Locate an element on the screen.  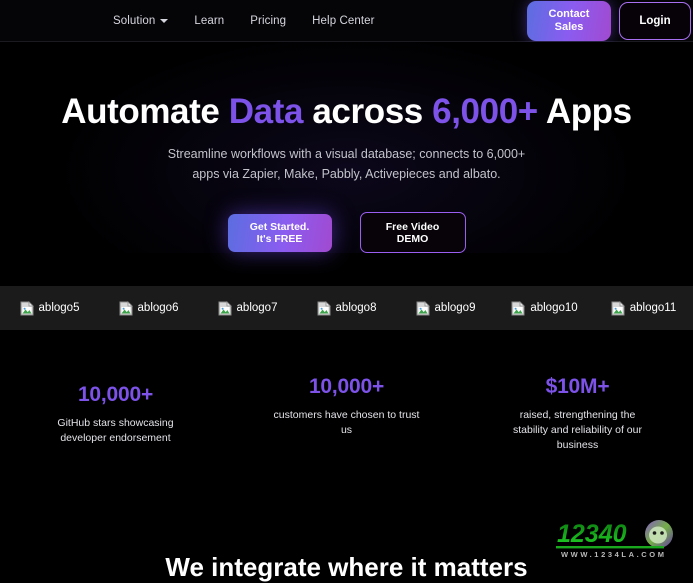
get-started-button: Get Started. It's FREE is located at coordinates (279, 232).